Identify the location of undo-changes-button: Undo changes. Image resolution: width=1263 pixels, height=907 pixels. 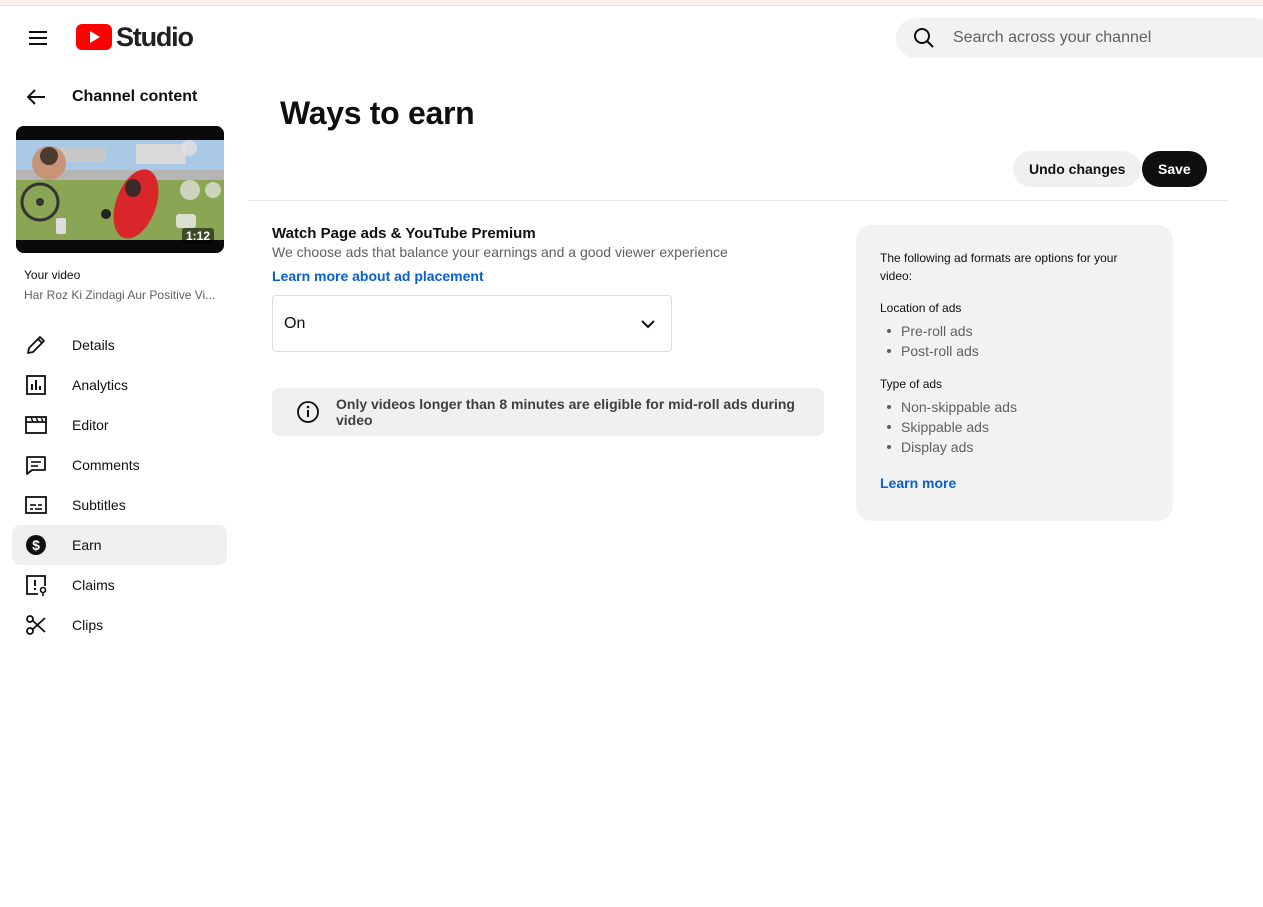
(1077, 169).